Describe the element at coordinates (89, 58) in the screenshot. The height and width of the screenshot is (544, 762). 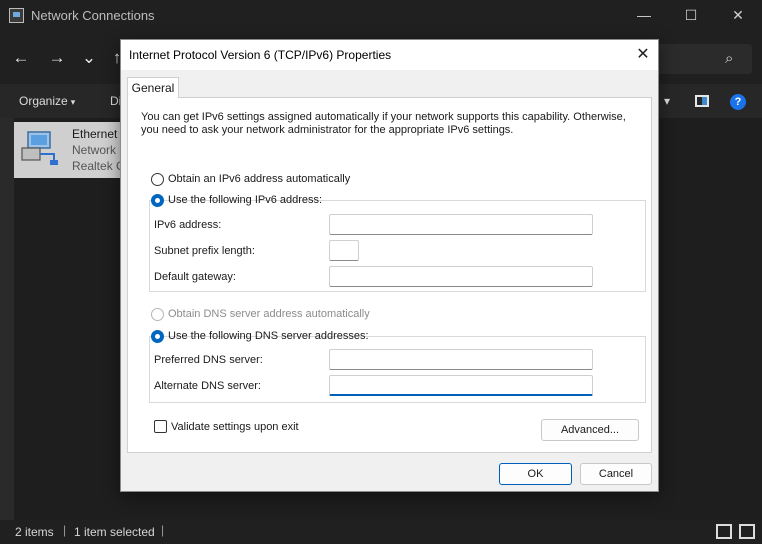
I see `recent-locations-icon: ⌄` at that location.